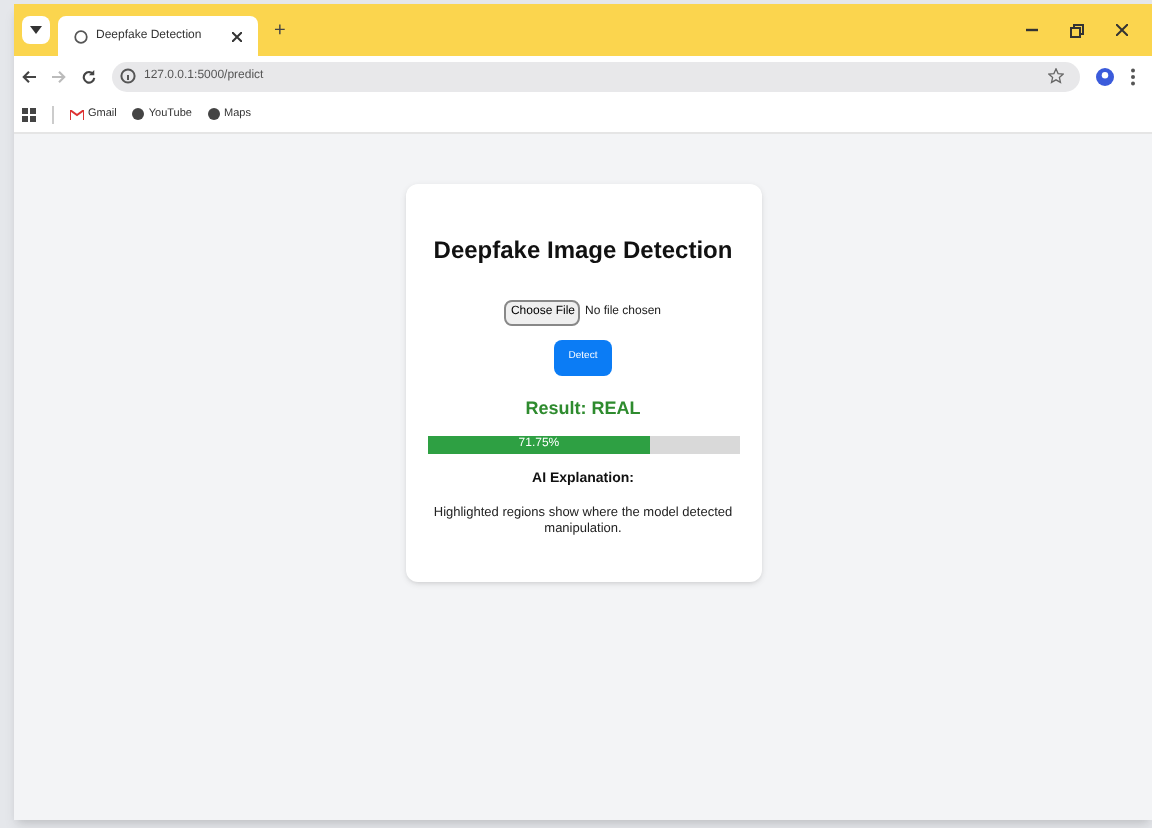  I want to click on reload-icon, so click(89, 76).